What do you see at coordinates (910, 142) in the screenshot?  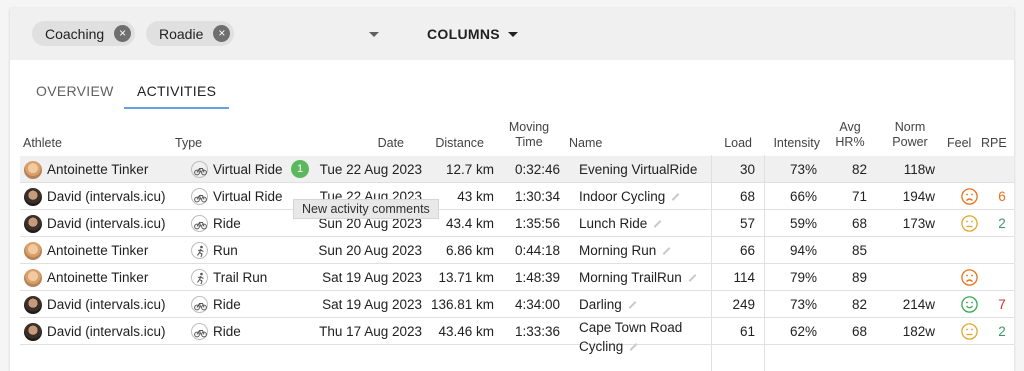 I see `header-norm-power-line2: Power` at bounding box center [910, 142].